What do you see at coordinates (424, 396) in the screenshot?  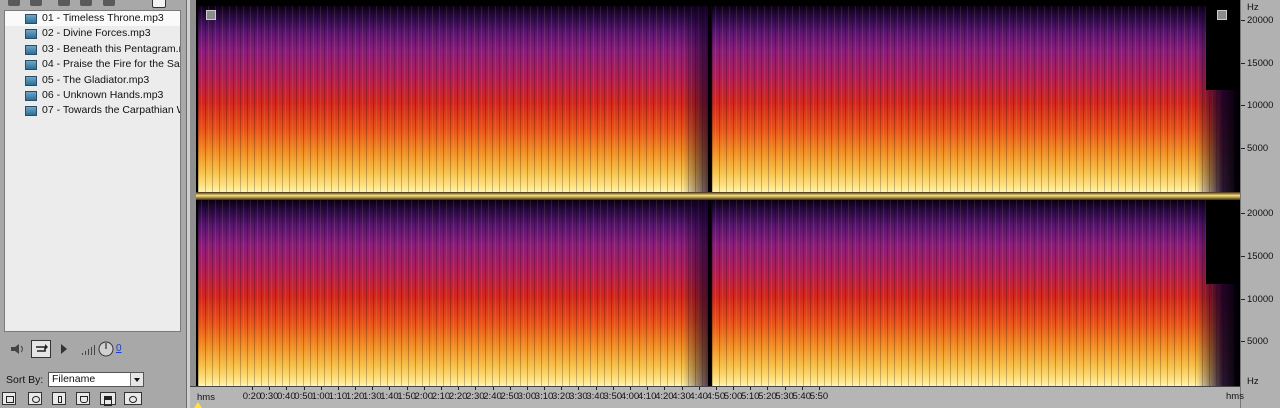 I see `time-tick-label: 2:00` at bounding box center [424, 396].